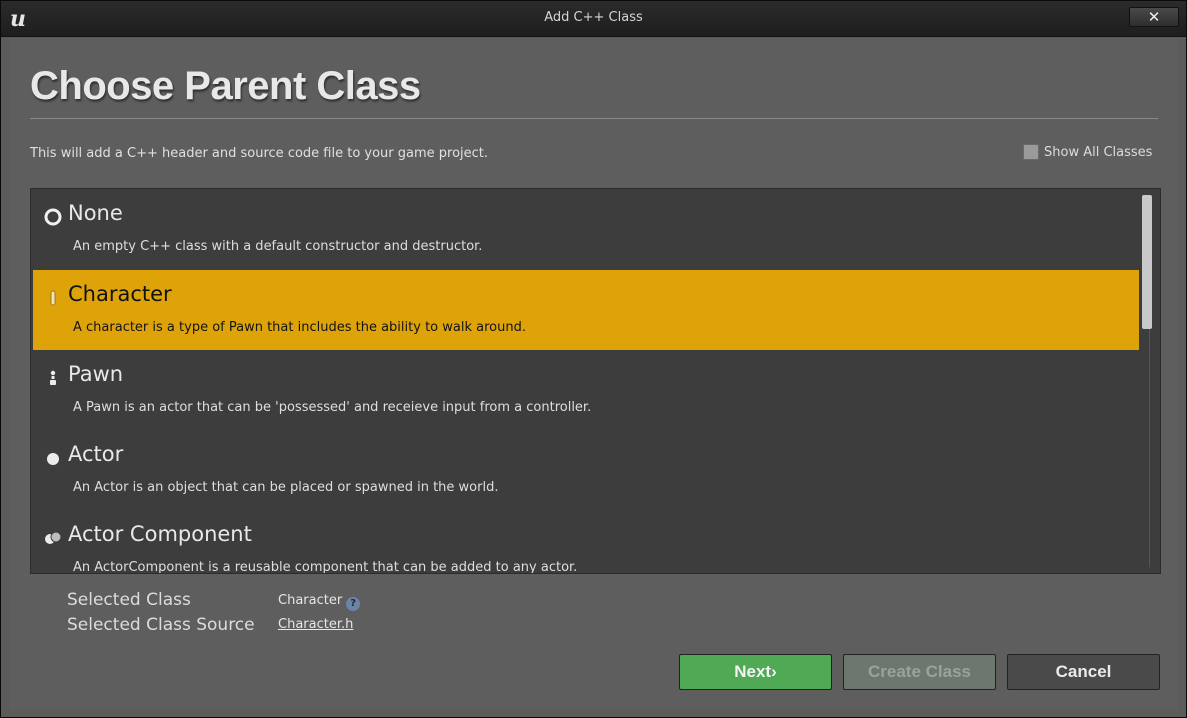  What do you see at coordinates (1031, 152) in the screenshot?
I see `show-all-checkbox` at bounding box center [1031, 152].